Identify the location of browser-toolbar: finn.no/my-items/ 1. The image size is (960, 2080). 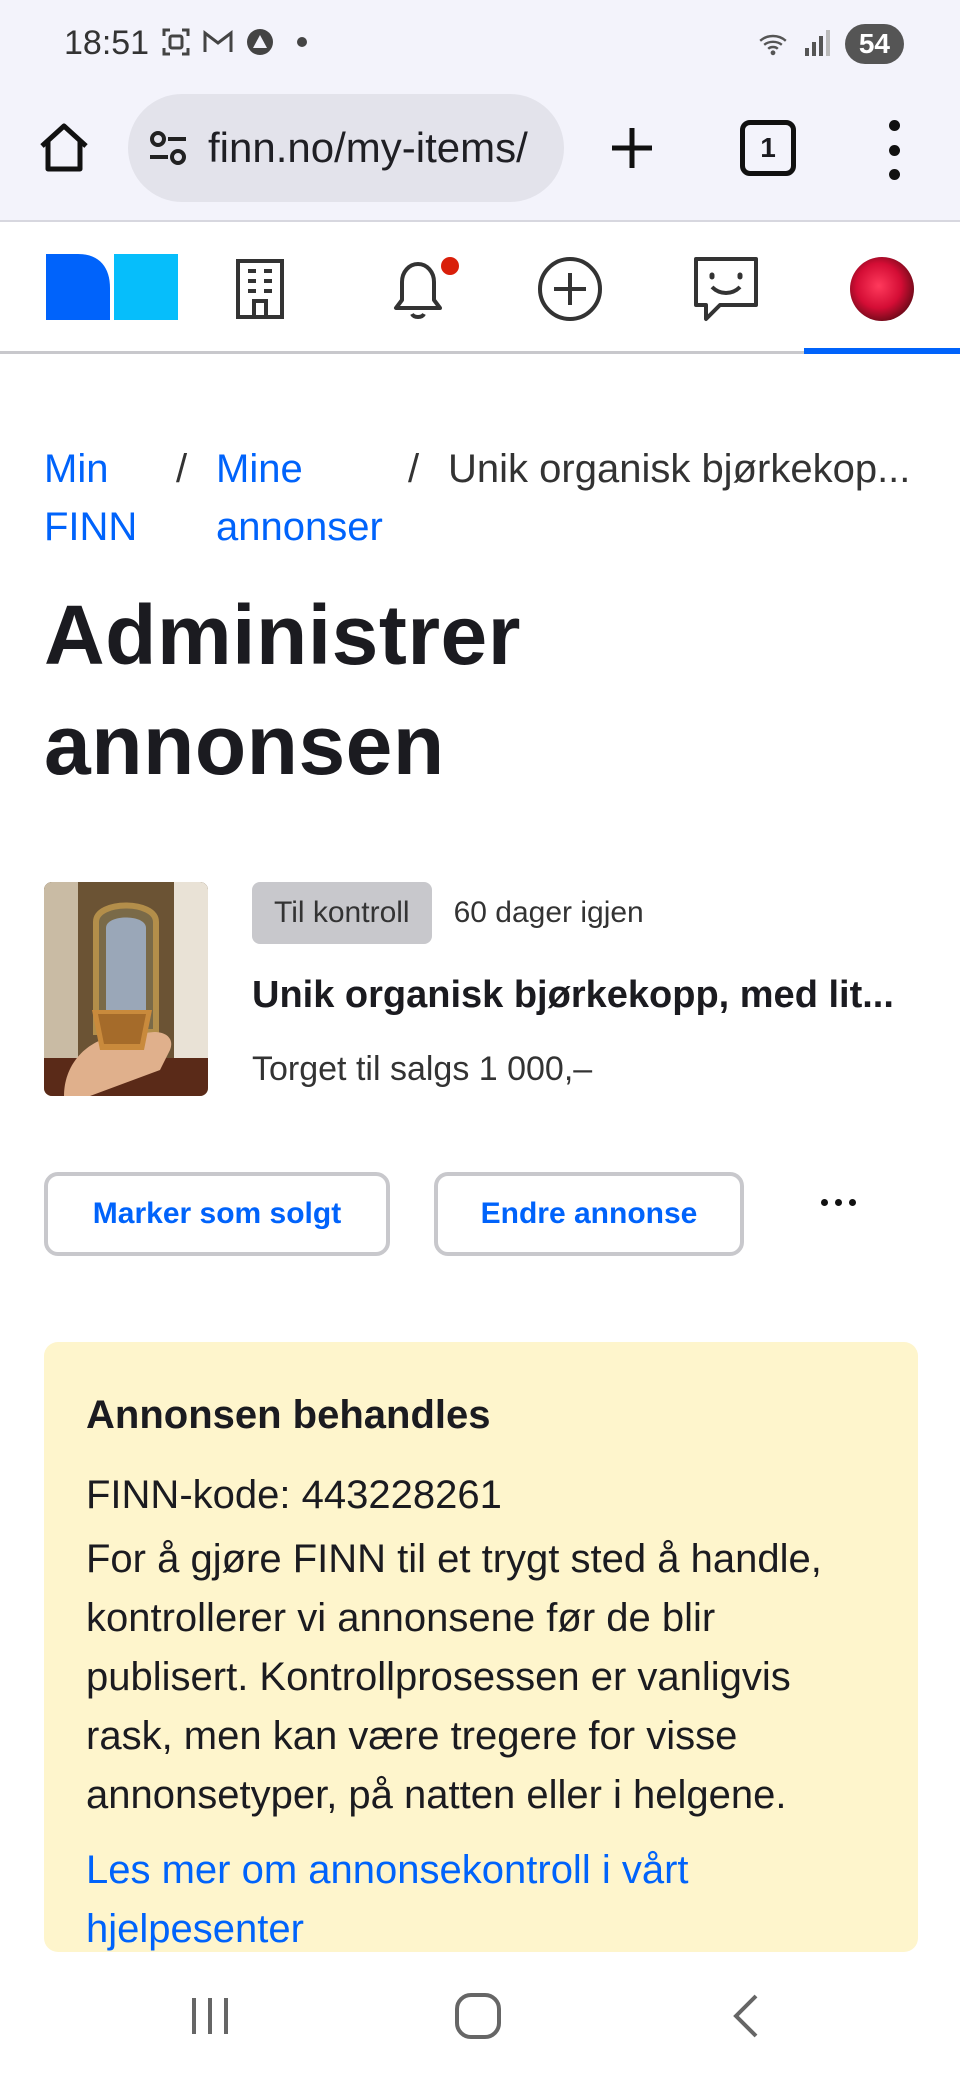
(480, 156).